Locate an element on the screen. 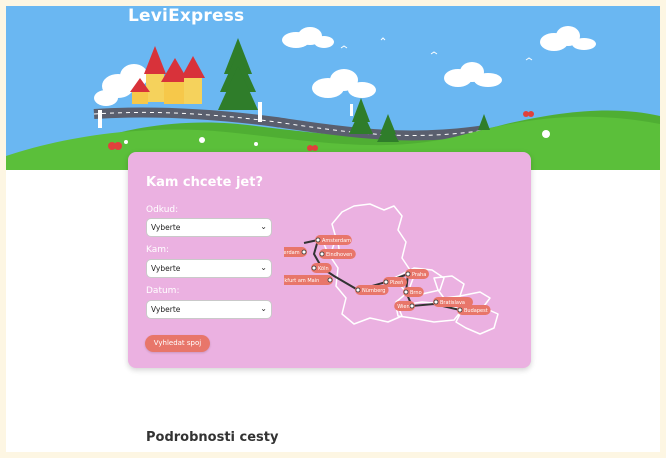 This screenshot has height=458, width=666. city-label: Frankfurt am Main is located at coordinates (301, 281).